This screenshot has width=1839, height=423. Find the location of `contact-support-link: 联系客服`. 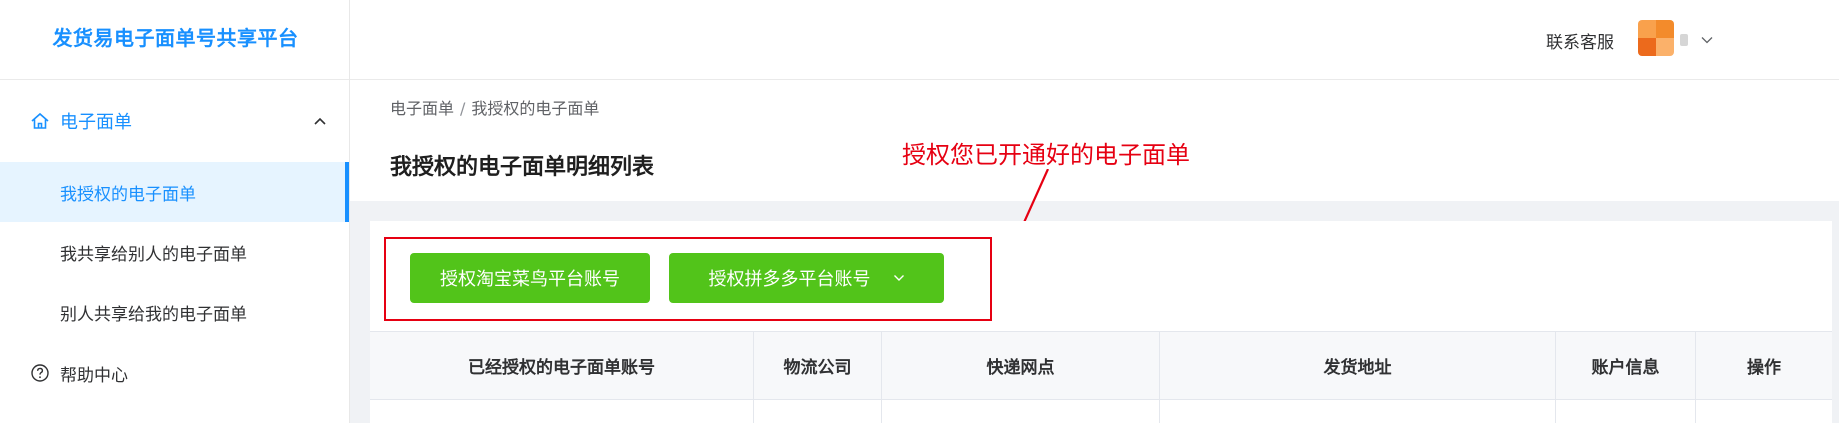

contact-support-link: 联系客服 is located at coordinates (1580, 40).